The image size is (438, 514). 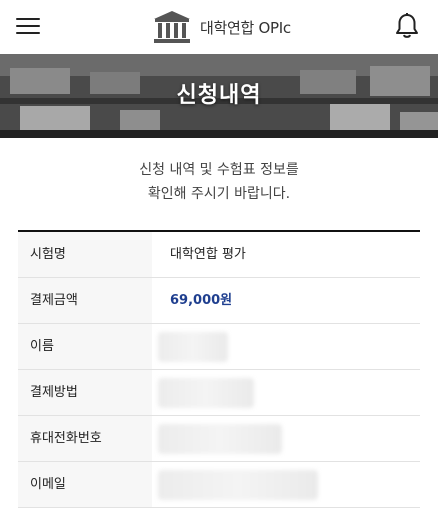 I want to click on table-row-payment-amount: 결제금액 69,000원, so click(x=219, y=301).